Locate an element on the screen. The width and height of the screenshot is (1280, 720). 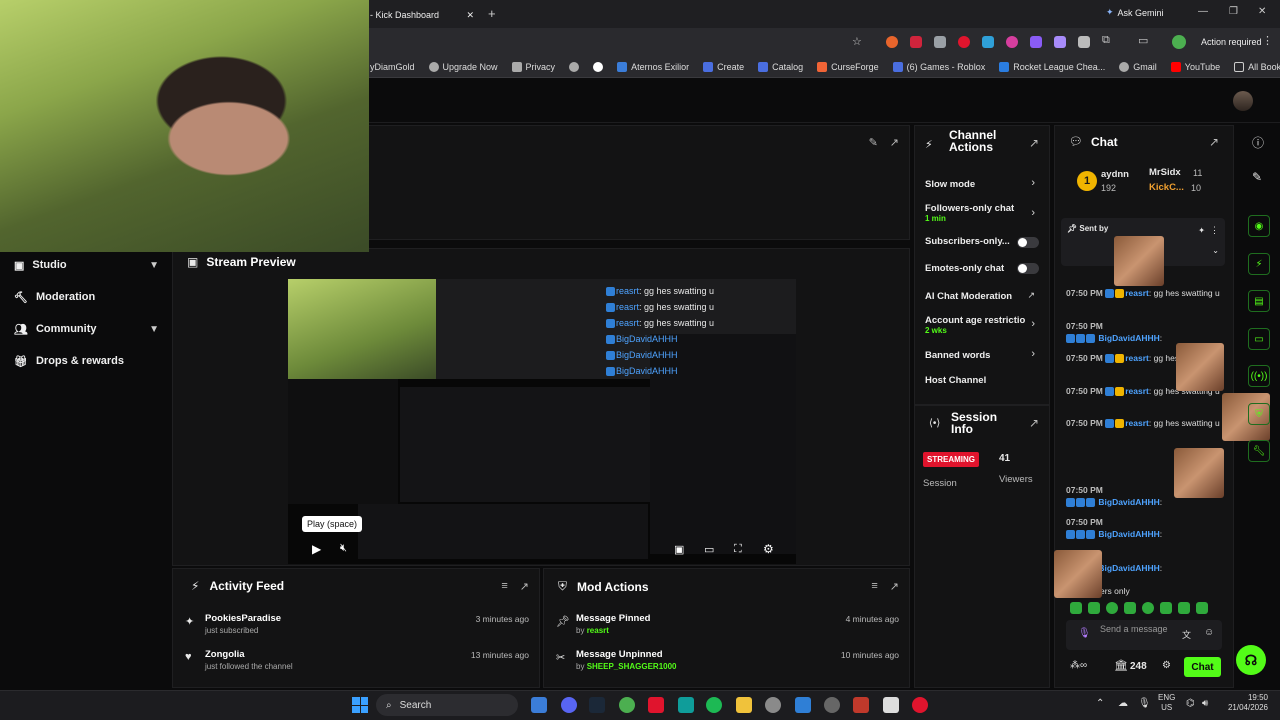
bookmark-item: Privacy is located at coordinates (533, 66).